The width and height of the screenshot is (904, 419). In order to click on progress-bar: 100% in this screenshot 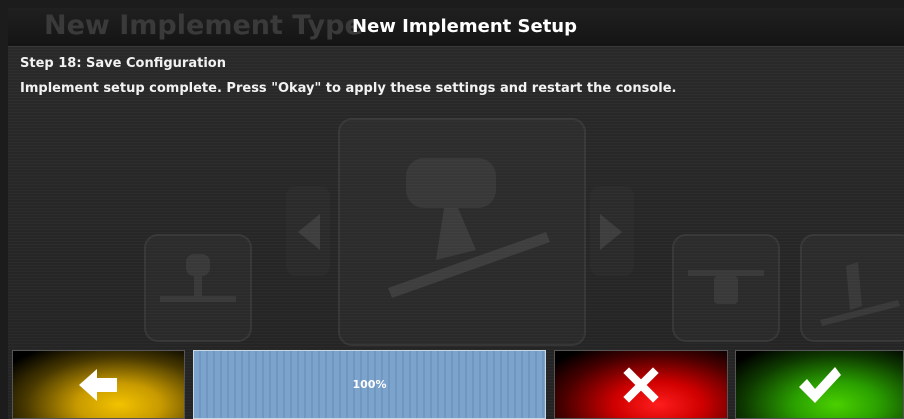, I will do `click(369, 384)`.